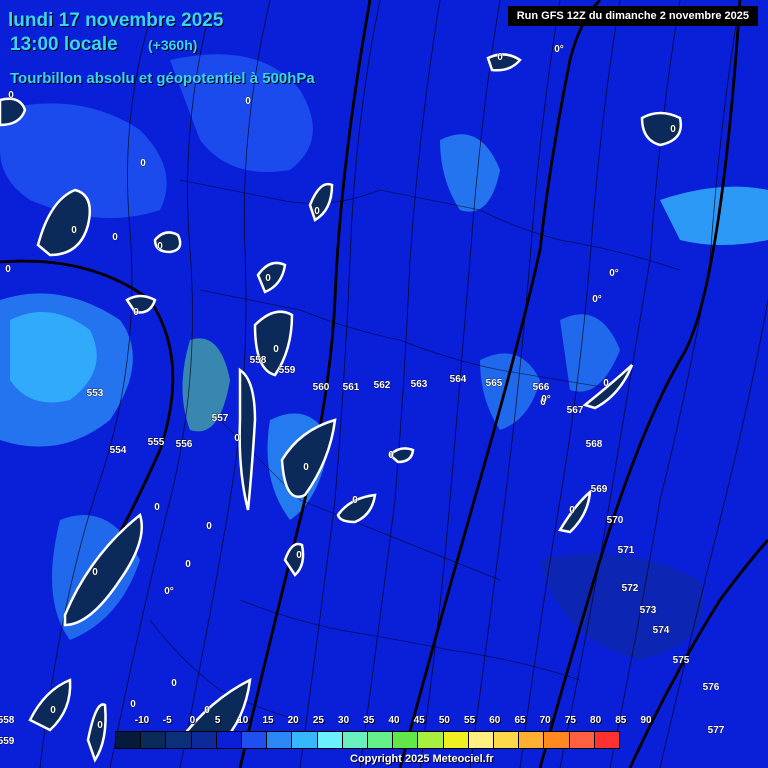  What do you see at coordinates (648, 610) in the screenshot?
I see `geopotential-label: 573` at bounding box center [648, 610].